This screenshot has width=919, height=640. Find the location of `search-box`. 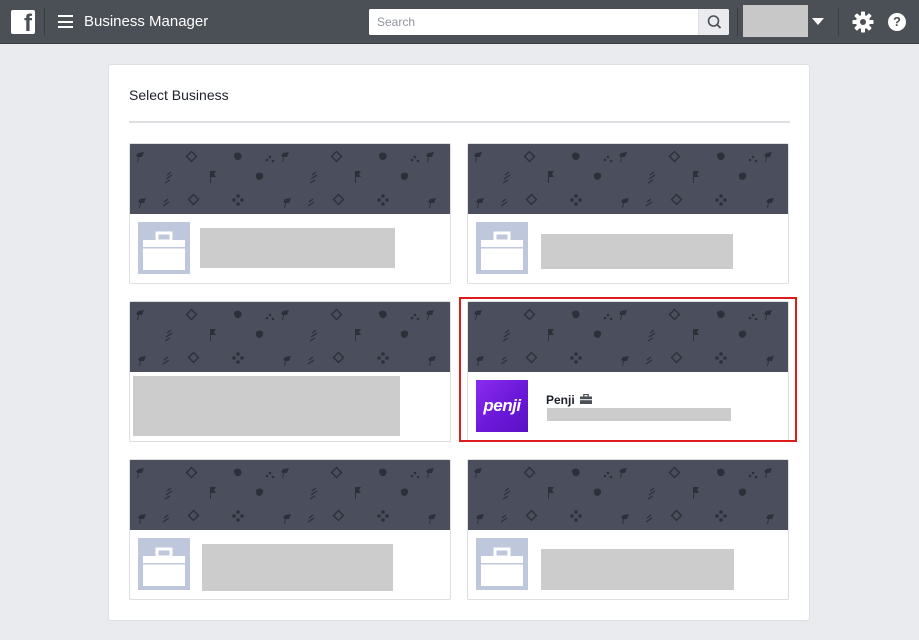

search-box is located at coordinates (549, 22).